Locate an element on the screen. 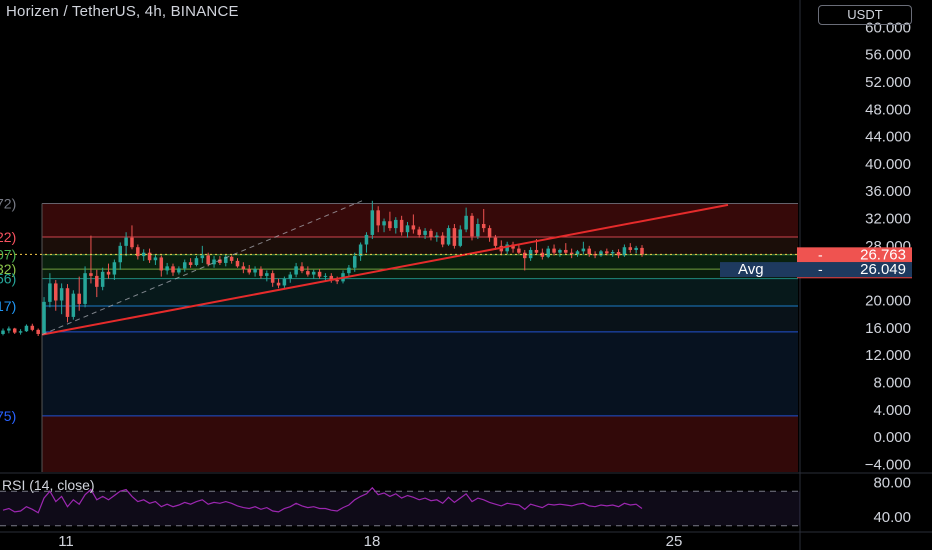 The width and height of the screenshot is (932, 550). price-tick-label: 8.000 is located at coordinates (892, 382).